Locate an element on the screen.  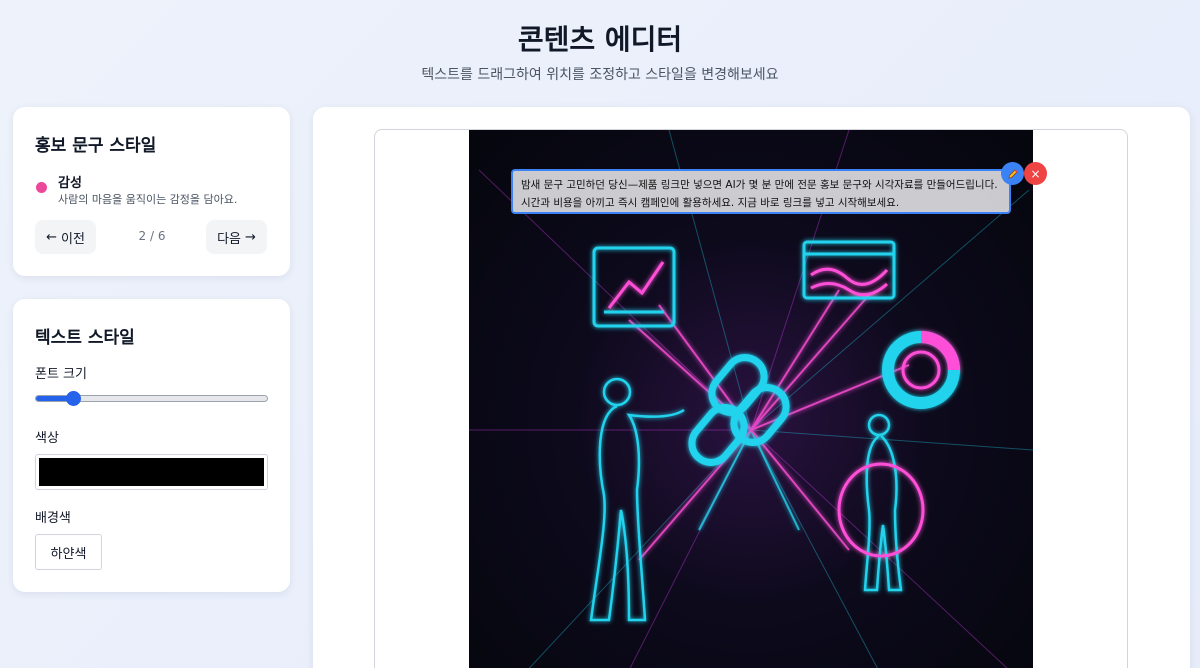
text-style-panel: 텍스트 스타일 폰트 크기 색상 배경색 하얀색 is located at coordinates (151, 445).